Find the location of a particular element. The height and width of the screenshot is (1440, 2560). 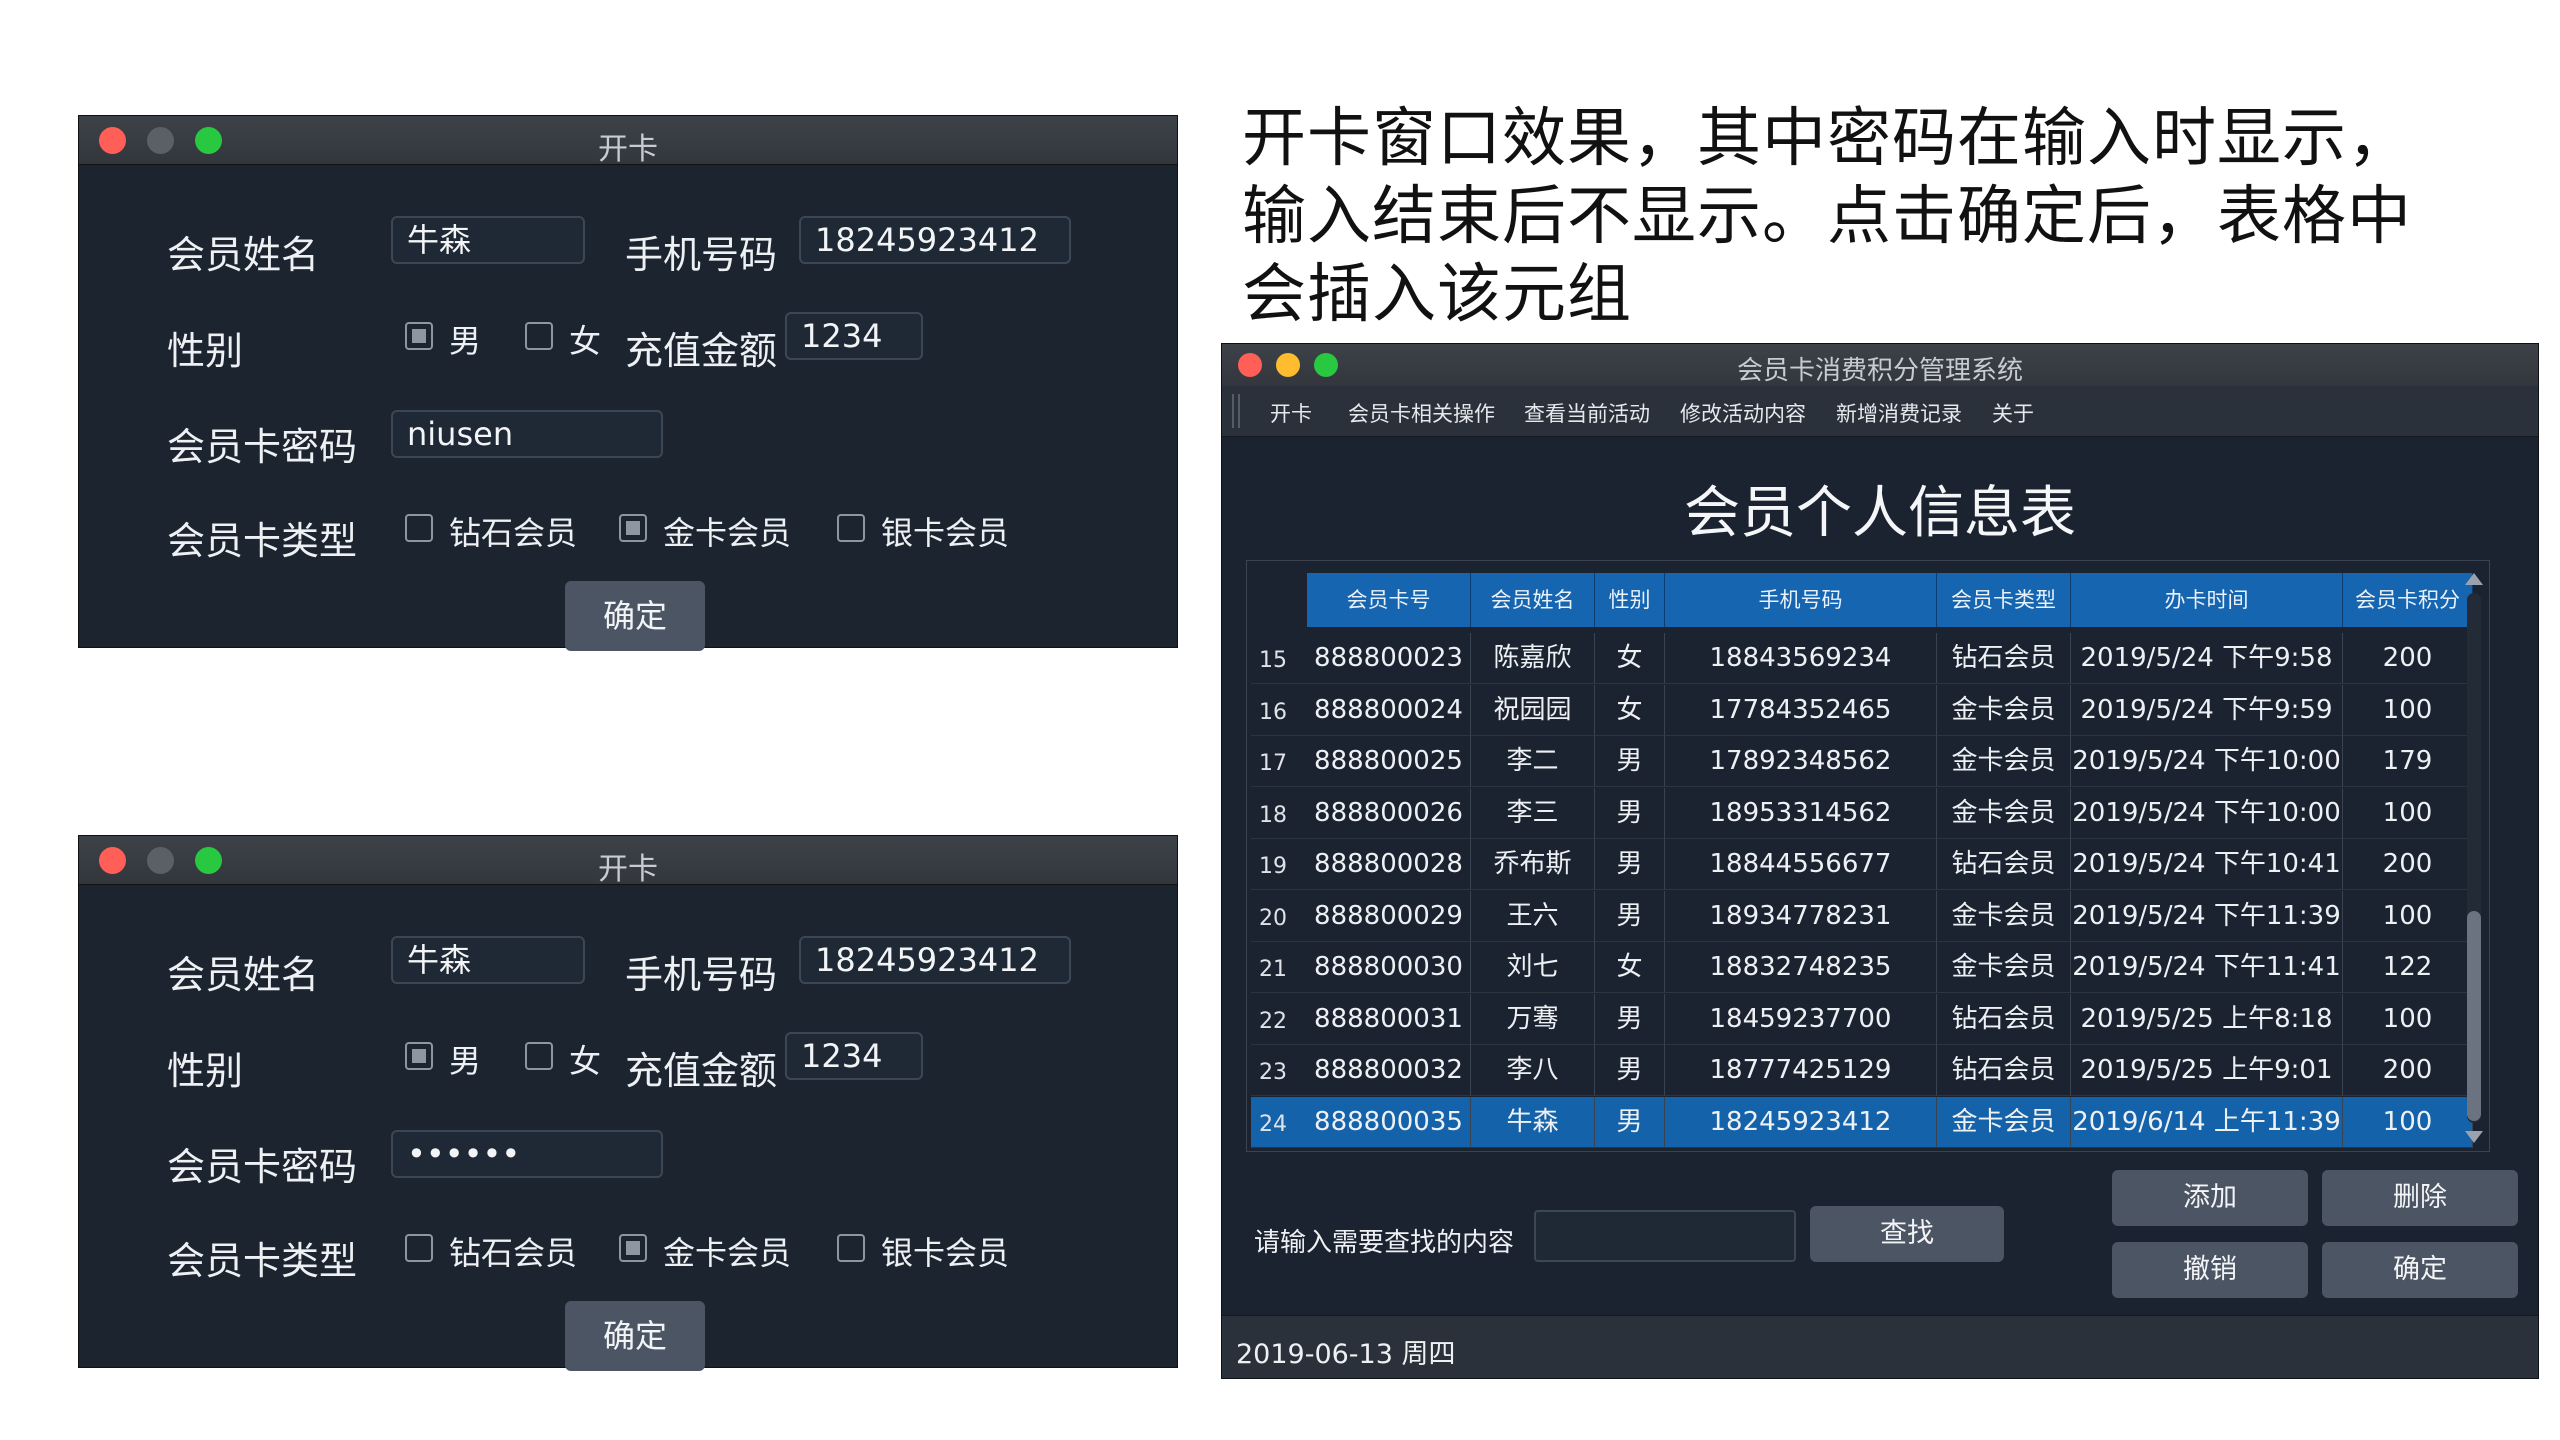

row-number: 22 is located at coordinates (1279, 1019).